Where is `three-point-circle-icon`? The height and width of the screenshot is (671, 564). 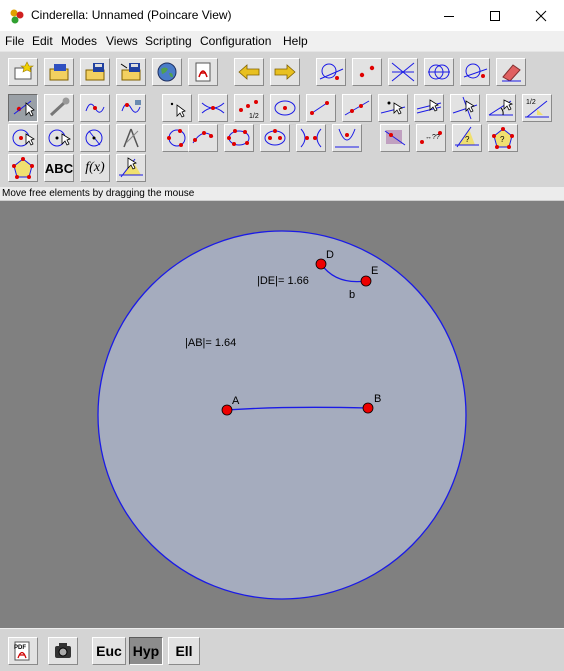 three-point-circle-icon is located at coordinates (176, 138).